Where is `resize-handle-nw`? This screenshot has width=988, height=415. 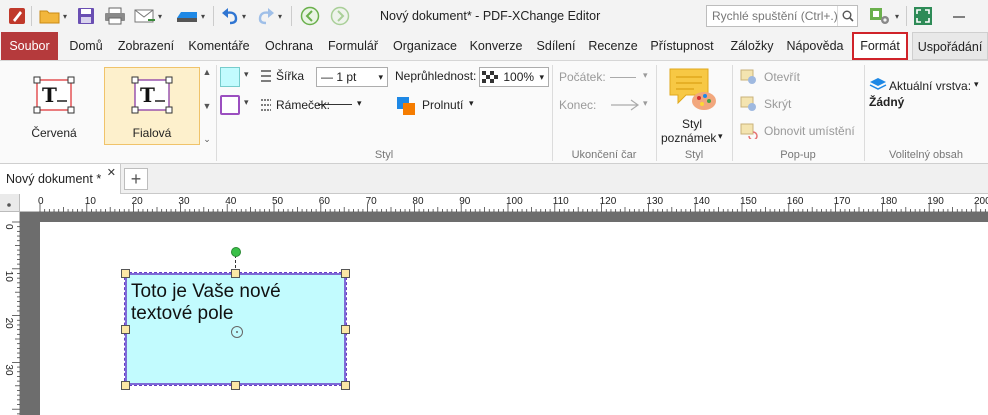 resize-handle-nw is located at coordinates (125, 273).